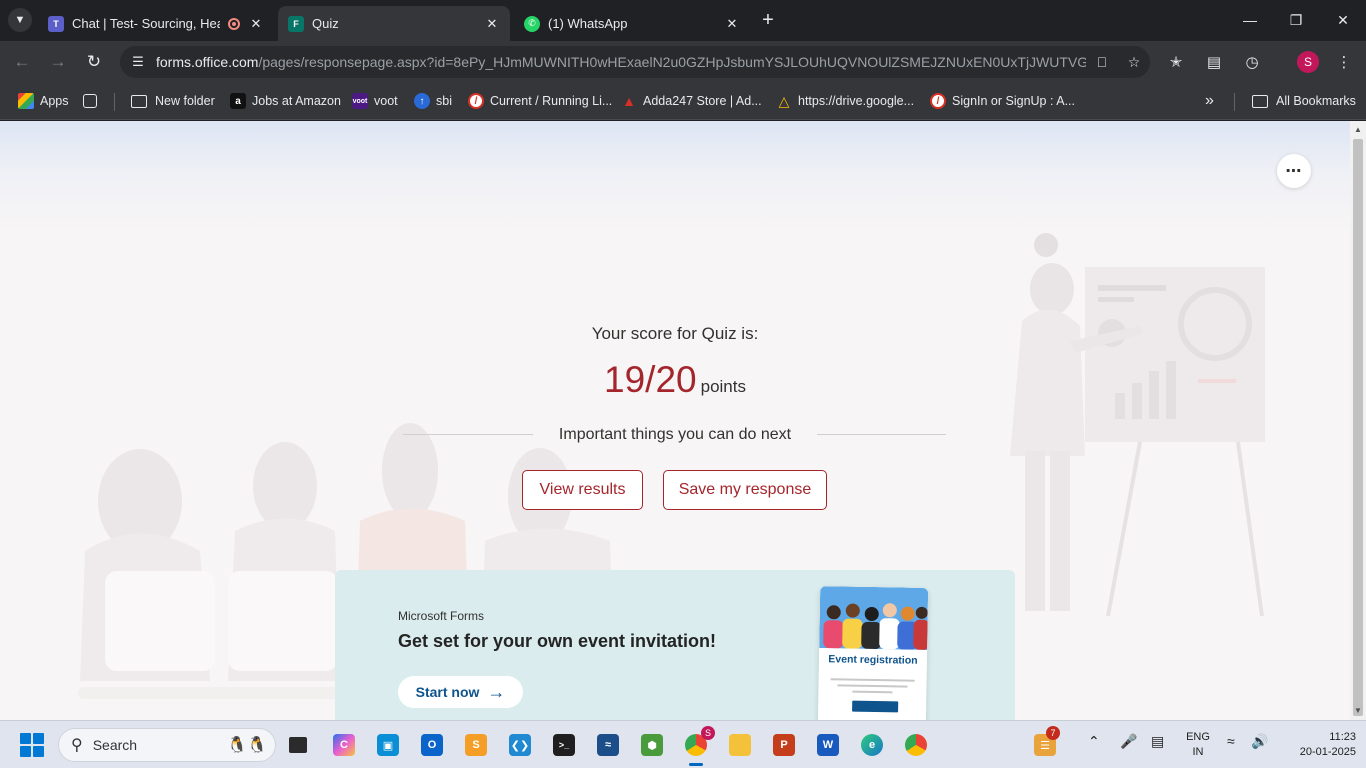  What do you see at coordinates (1198, 752) in the screenshot?
I see `region-code: IN` at bounding box center [1198, 752].